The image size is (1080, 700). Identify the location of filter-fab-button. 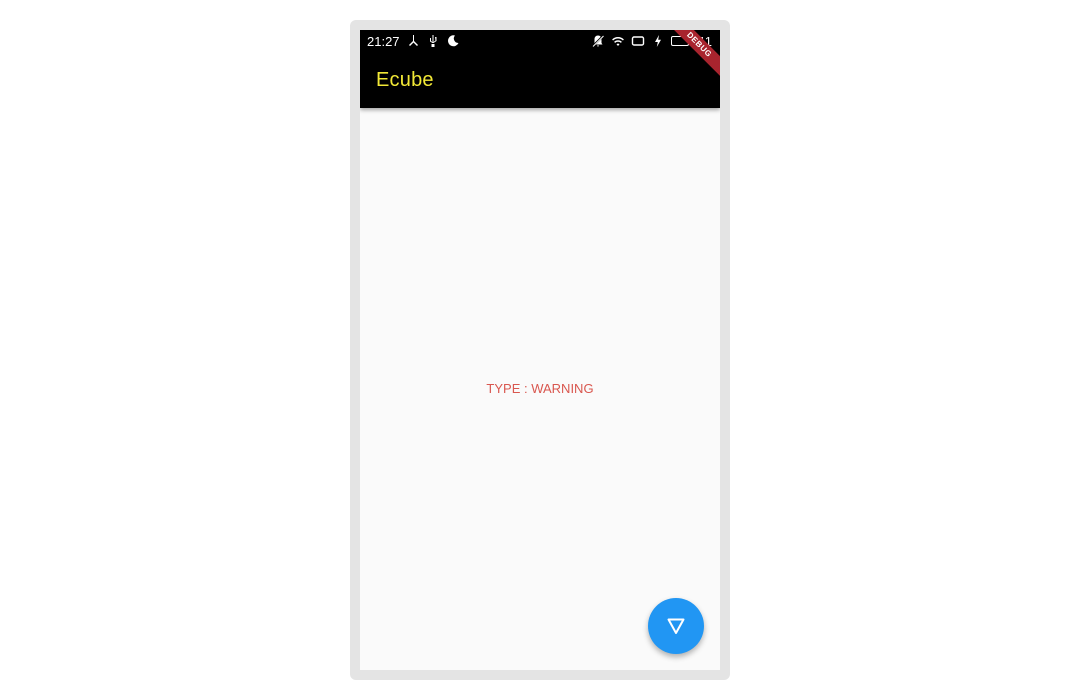
(676, 626).